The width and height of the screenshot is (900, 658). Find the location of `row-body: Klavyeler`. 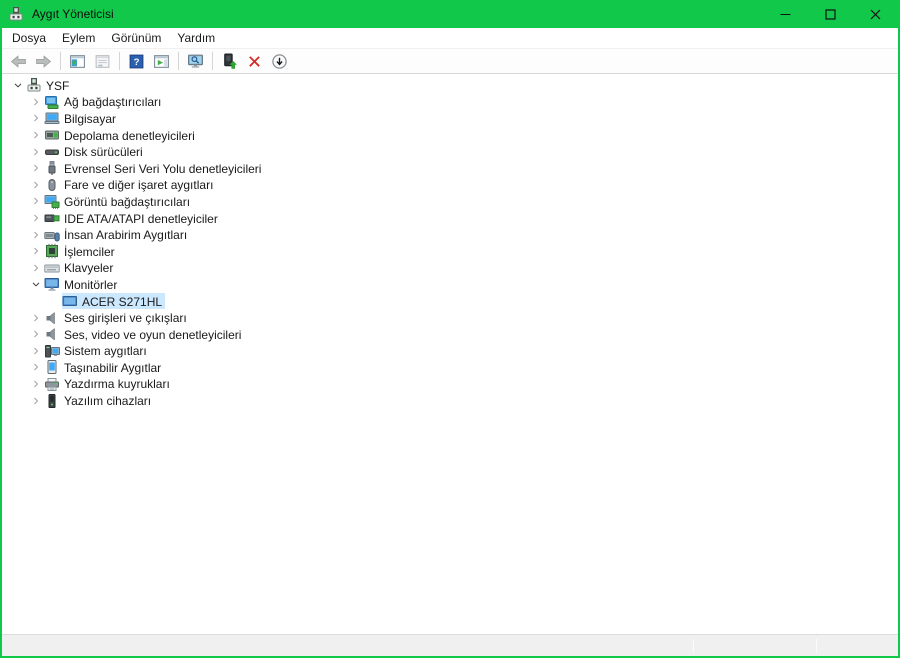

row-body: Klavyeler is located at coordinates (80, 268).